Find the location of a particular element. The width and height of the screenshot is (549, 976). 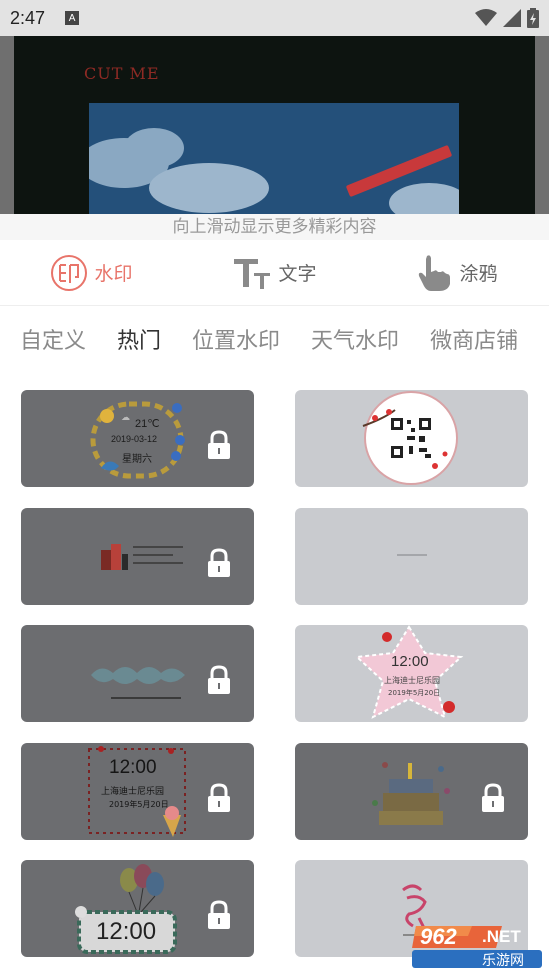

star-watermark is located at coordinates (409, 672).